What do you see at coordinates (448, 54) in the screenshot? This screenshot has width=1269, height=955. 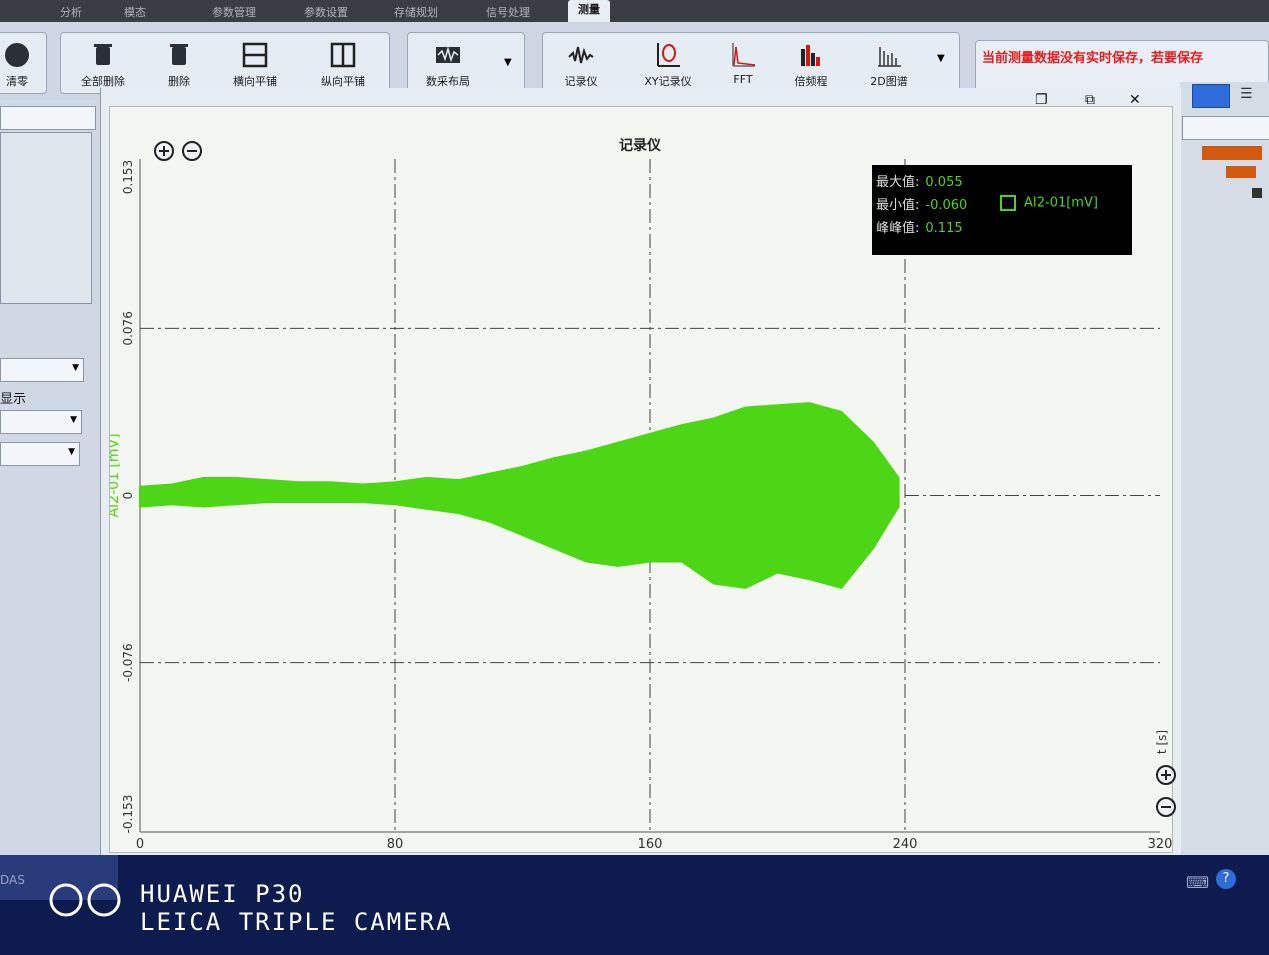 I see `waveform-layout-icon` at bounding box center [448, 54].